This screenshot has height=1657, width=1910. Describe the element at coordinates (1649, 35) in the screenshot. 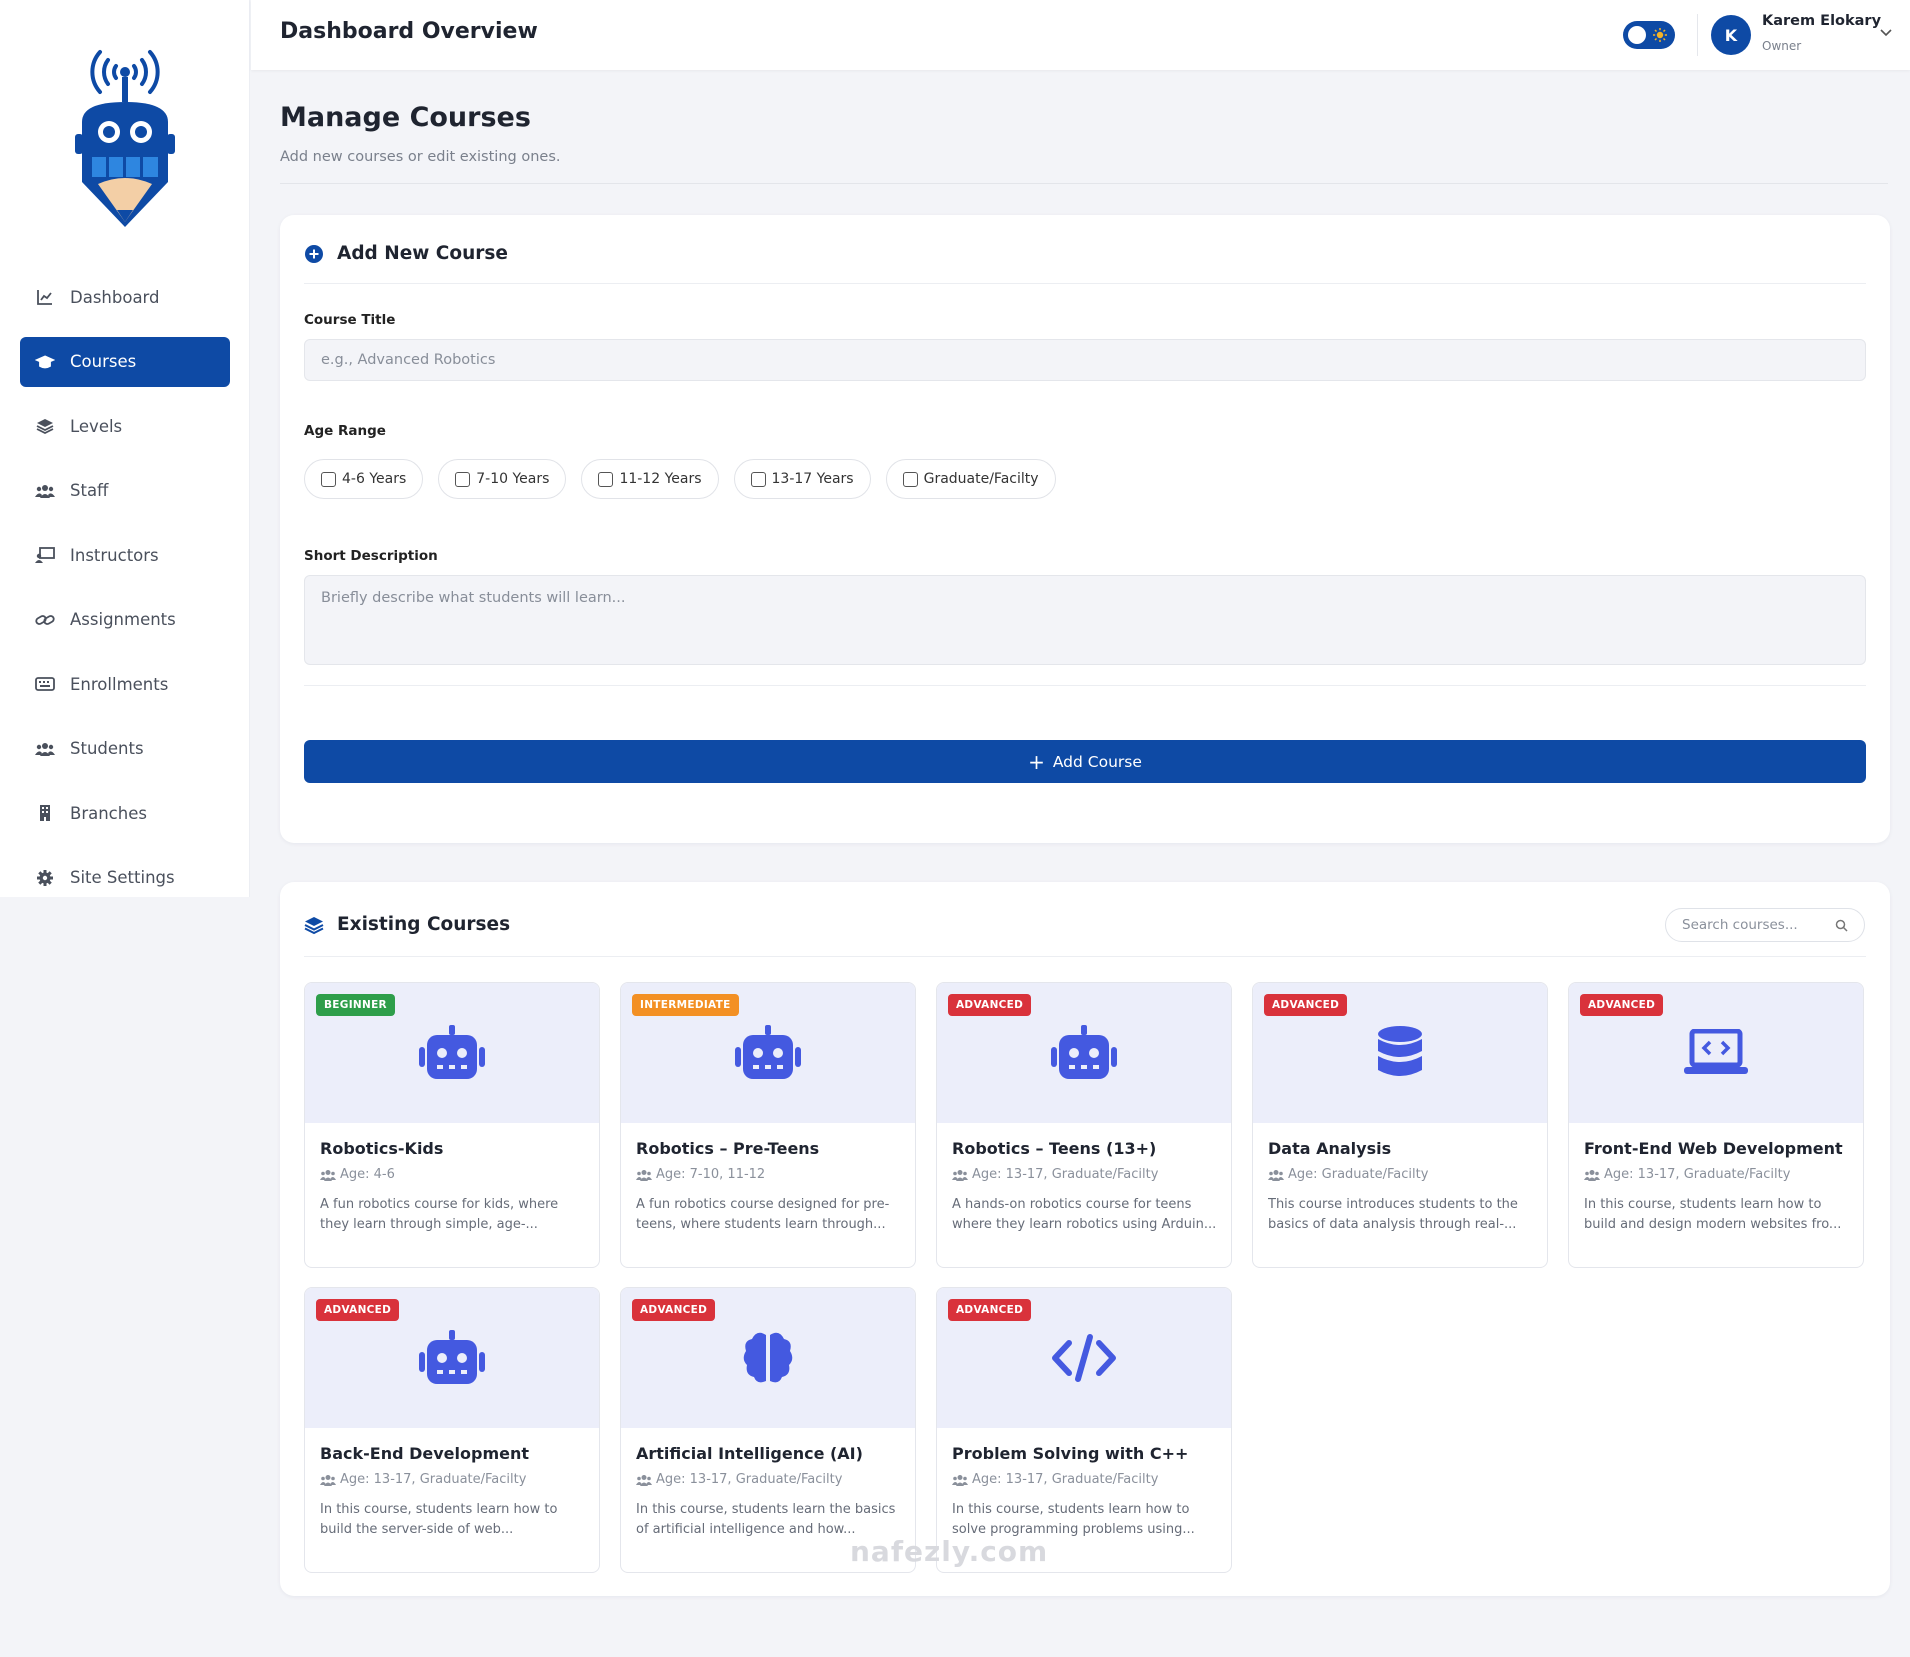

I see `theme-toggle` at that location.